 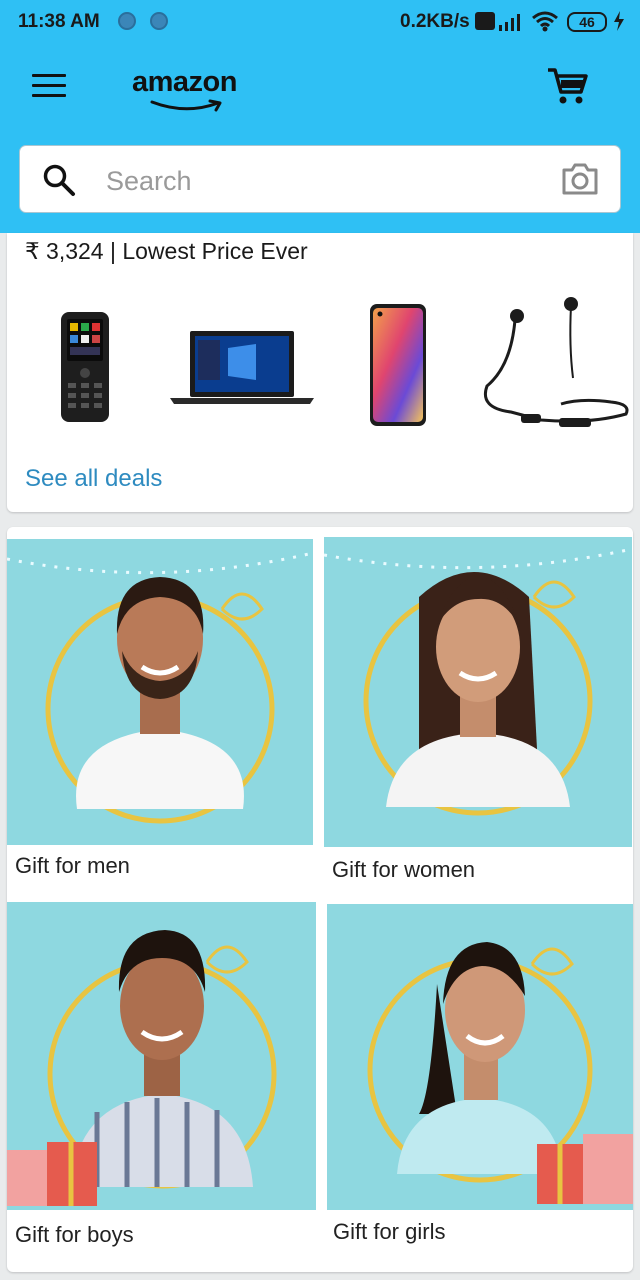 I want to click on neckband-earphones-image, so click(x=556, y=366).